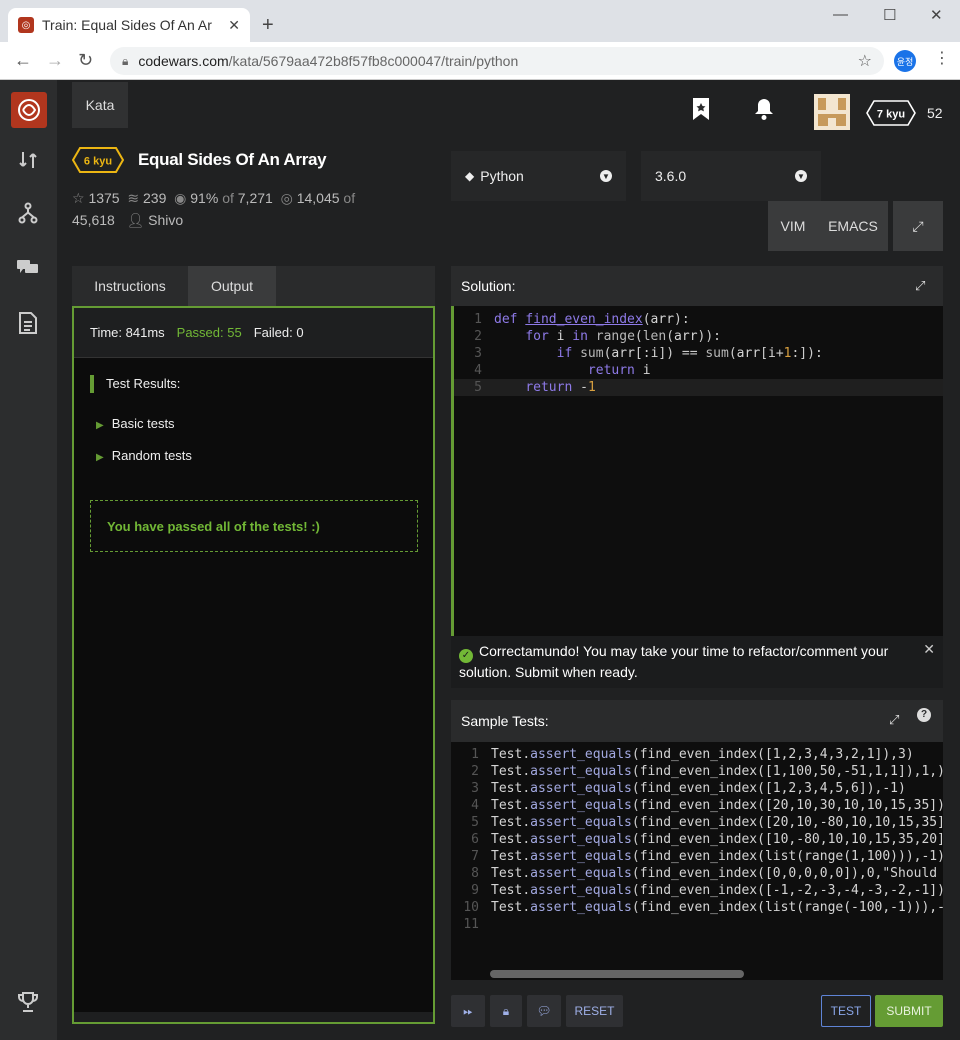  Describe the element at coordinates (466, 656) in the screenshot. I see `check-circle-icon: ✓` at that location.